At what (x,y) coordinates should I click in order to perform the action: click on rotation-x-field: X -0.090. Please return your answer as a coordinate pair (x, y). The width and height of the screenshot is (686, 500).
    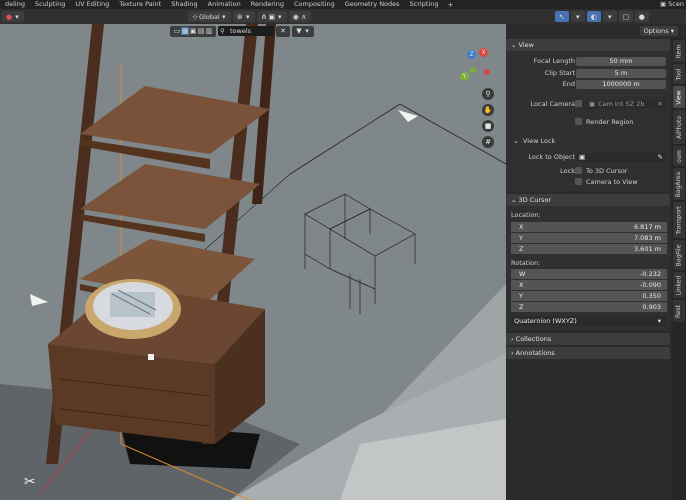
    Looking at the image, I should click on (589, 285).